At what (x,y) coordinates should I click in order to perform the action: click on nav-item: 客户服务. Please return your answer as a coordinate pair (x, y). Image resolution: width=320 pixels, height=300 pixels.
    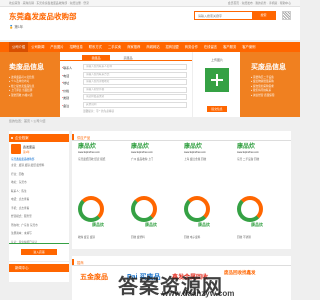
    Looking at the image, I should click on (229, 47).